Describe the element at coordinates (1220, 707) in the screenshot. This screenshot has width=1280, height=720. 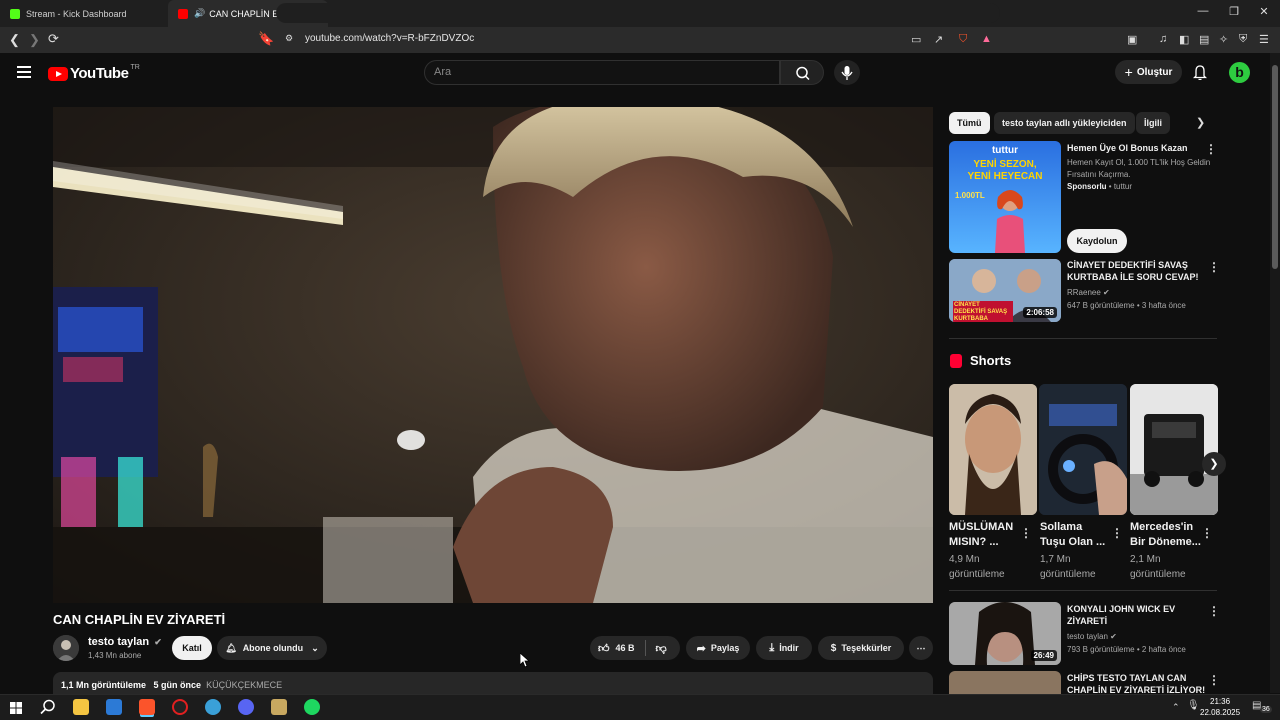
I see `taskbar-clock: 21:36 22.08.2025` at that location.